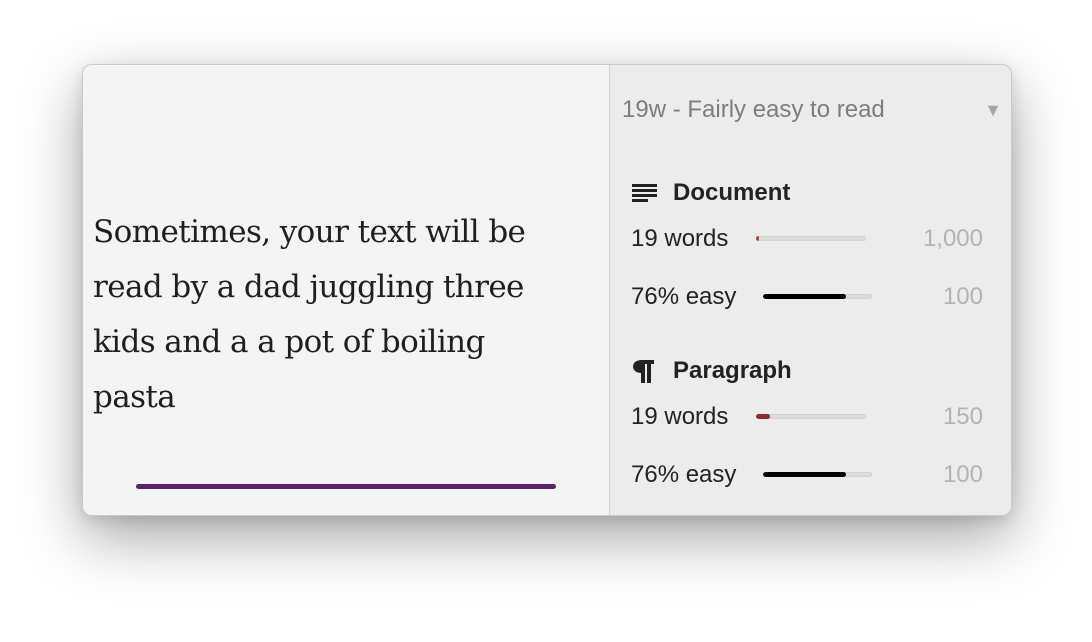 This screenshot has width=1092, height=642. I want to click on metric-row-paragraph-easy: 76% easy 100, so click(807, 475).